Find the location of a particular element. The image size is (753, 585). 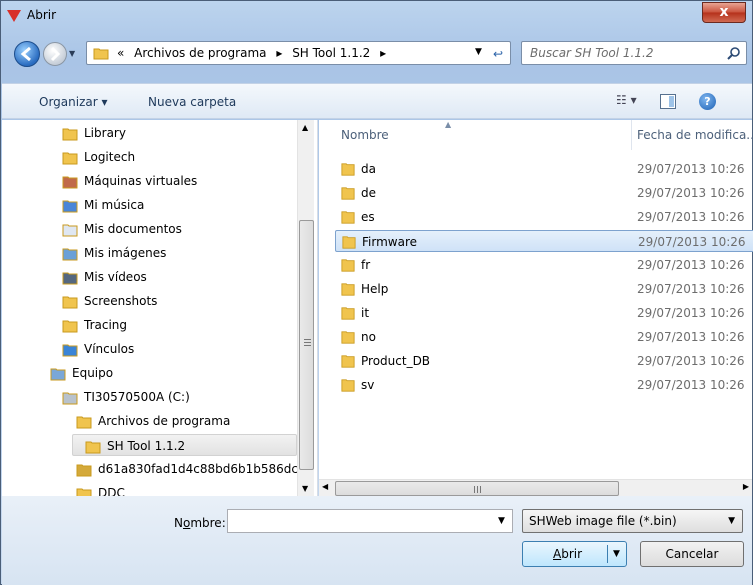

breadcrumb-item-shtool: SH Tool 1.1.2 is located at coordinates (331, 53).